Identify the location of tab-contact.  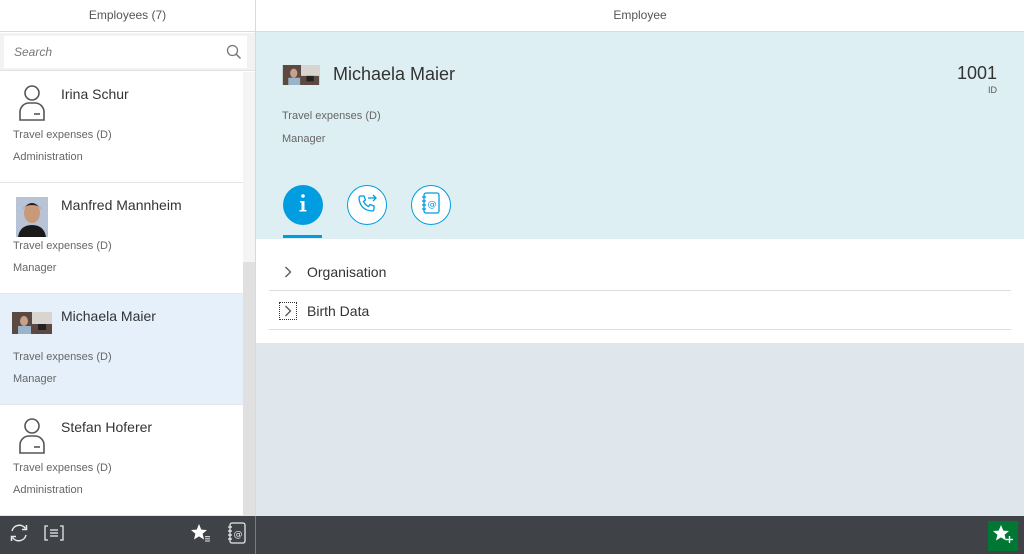
(367, 205).